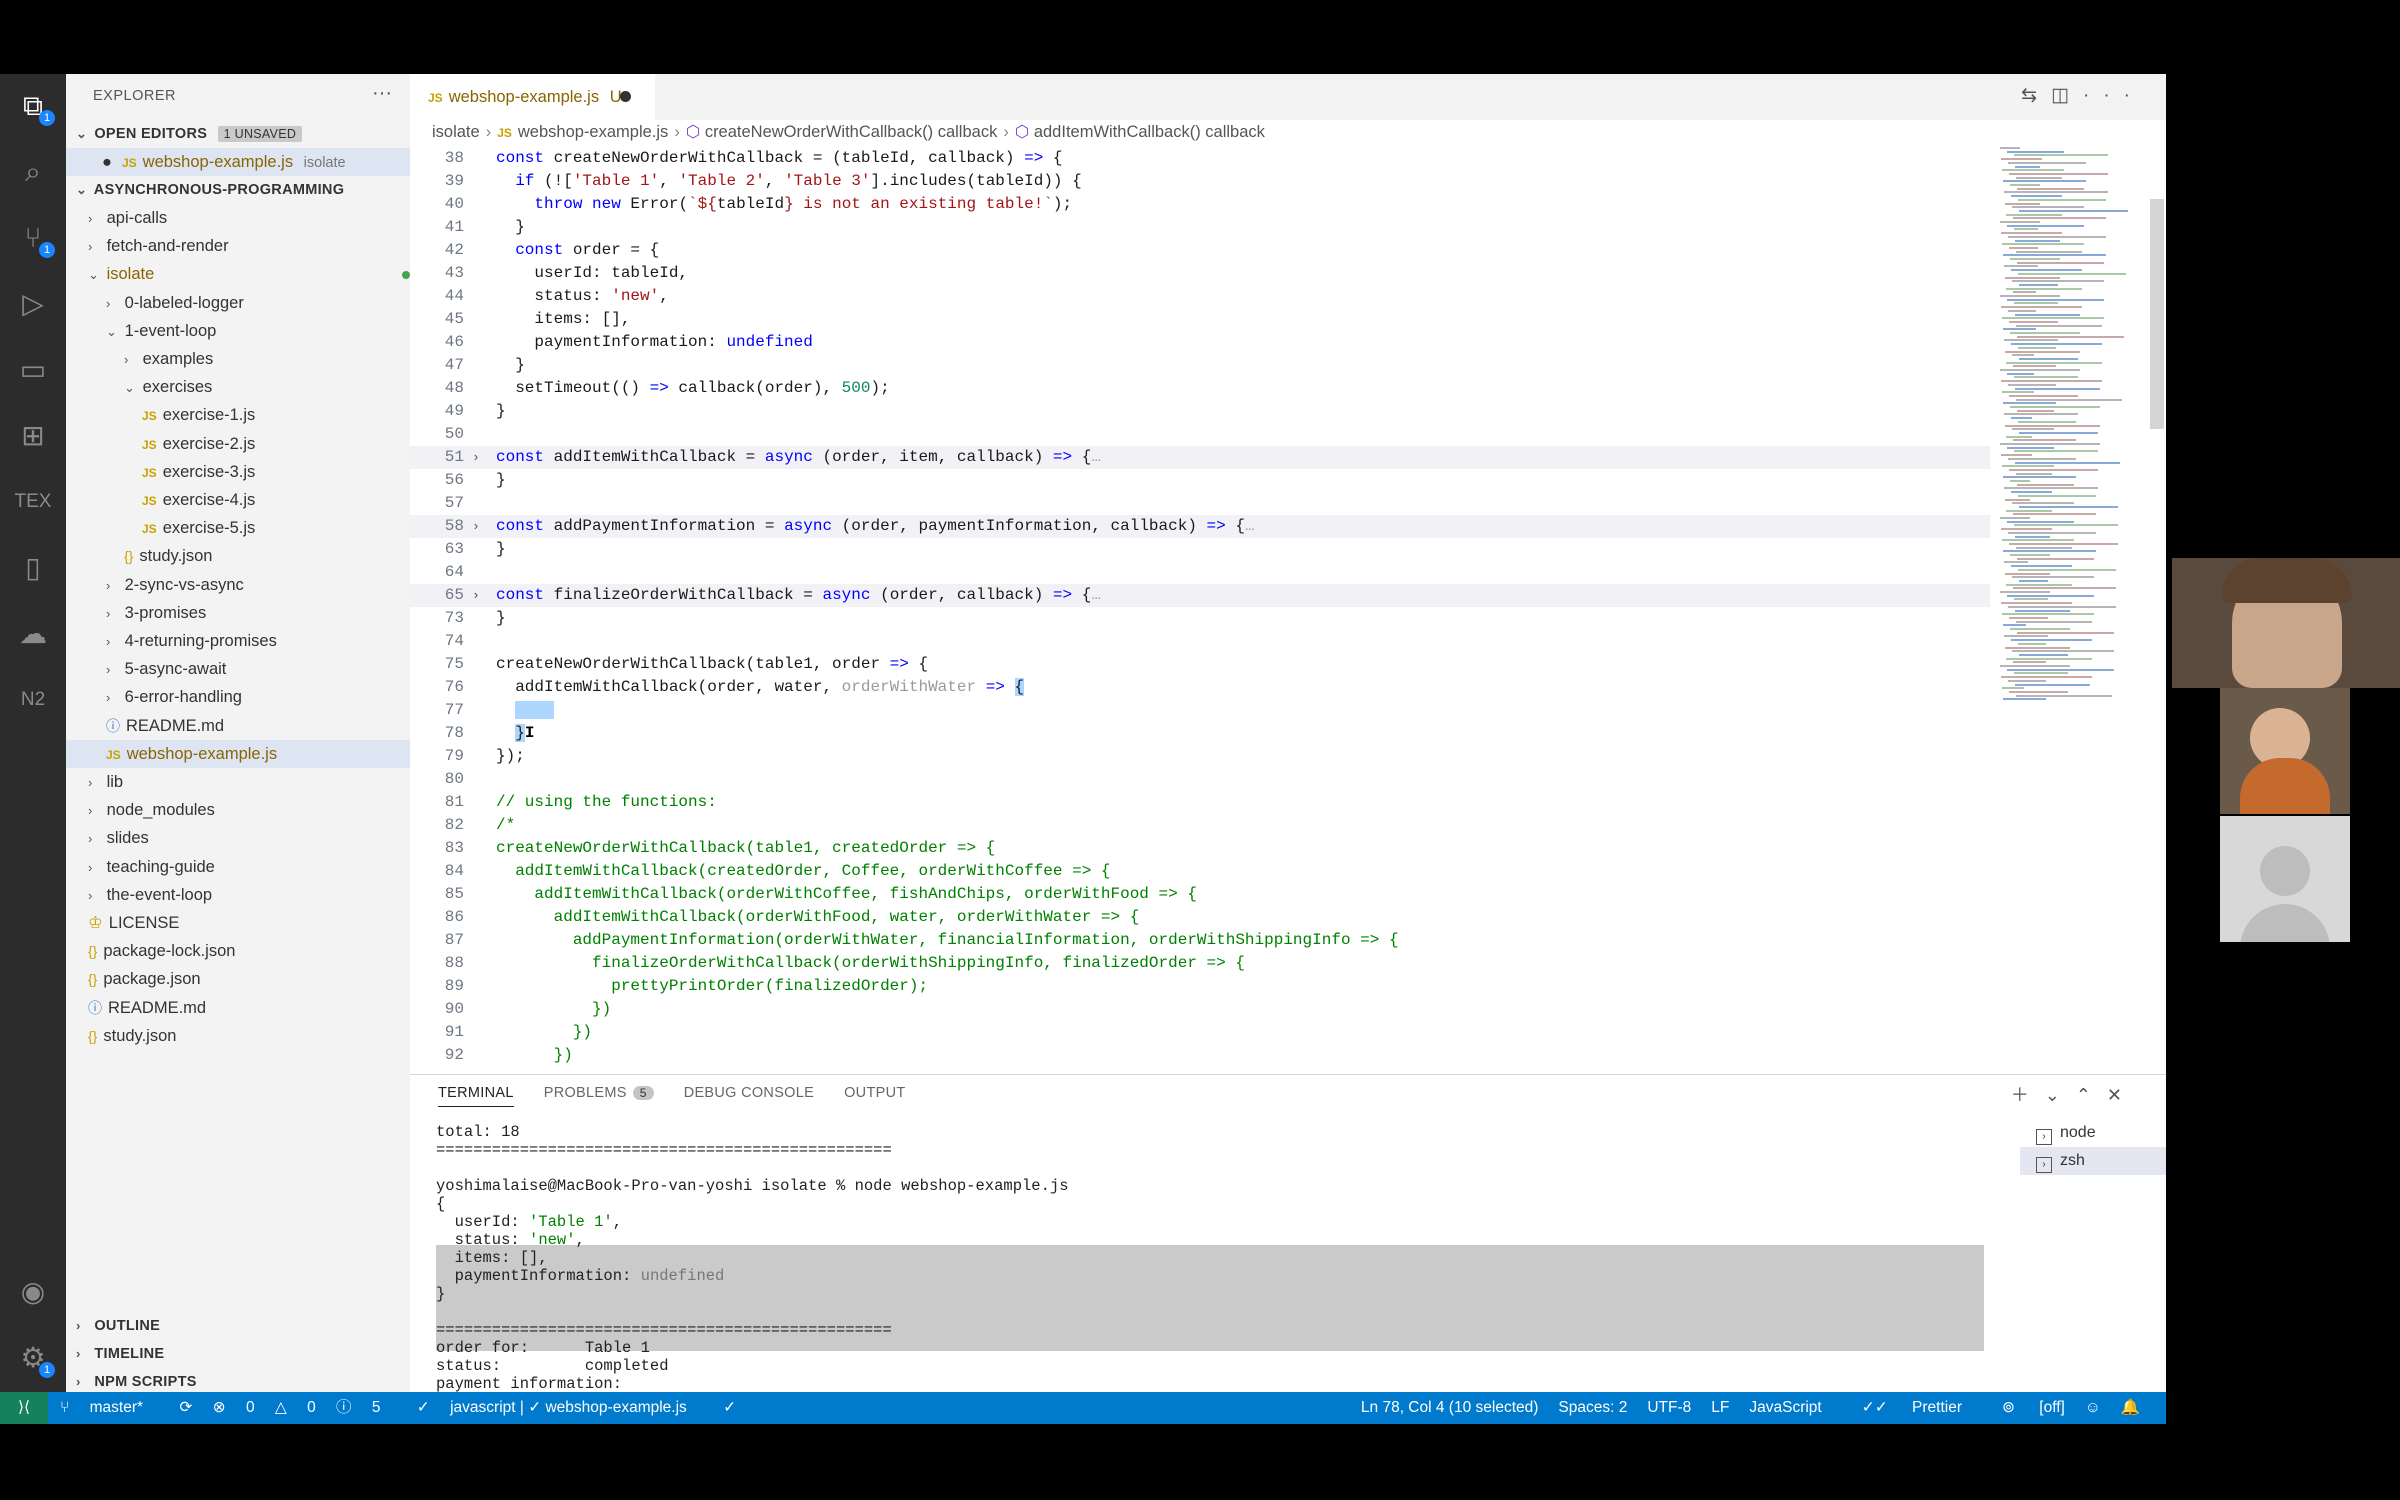 The image size is (2400, 1500). Describe the element at coordinates (456, 132) in the screenshot. I see `breadcrumb-folder: isolate` at that location.